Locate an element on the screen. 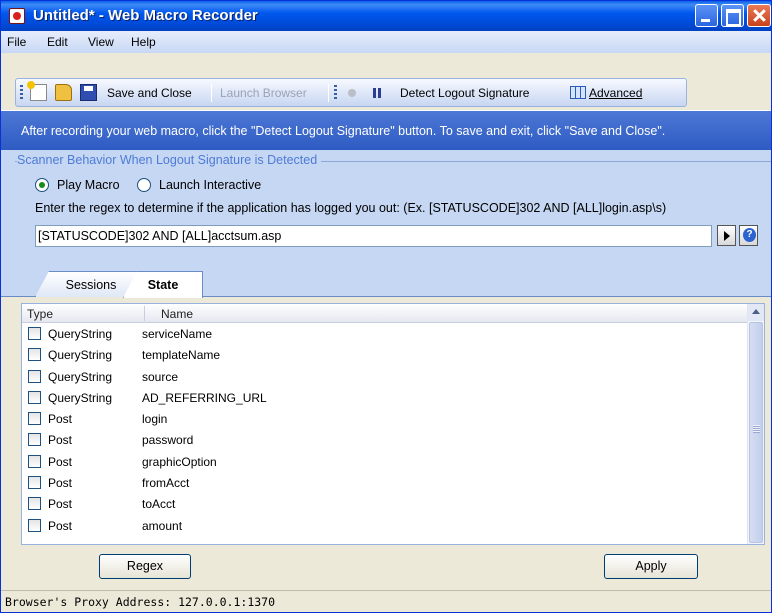 The image size is (772, 613). table-row: Post amount is located at coordinates (385, 526).